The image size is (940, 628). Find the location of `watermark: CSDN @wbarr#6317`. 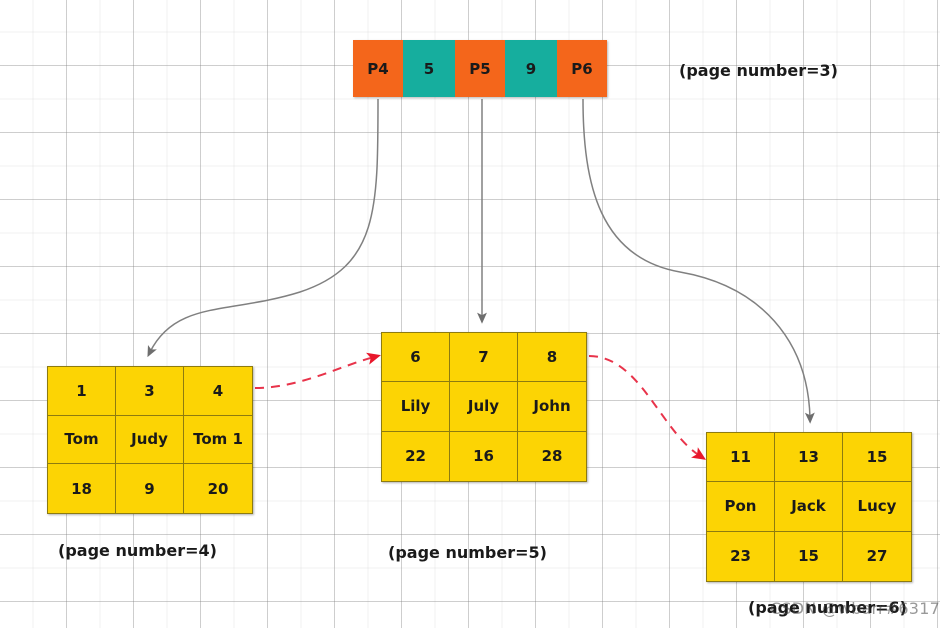

watermark: CSDN @wbarr#6317 is located at coordinates (855, 608).